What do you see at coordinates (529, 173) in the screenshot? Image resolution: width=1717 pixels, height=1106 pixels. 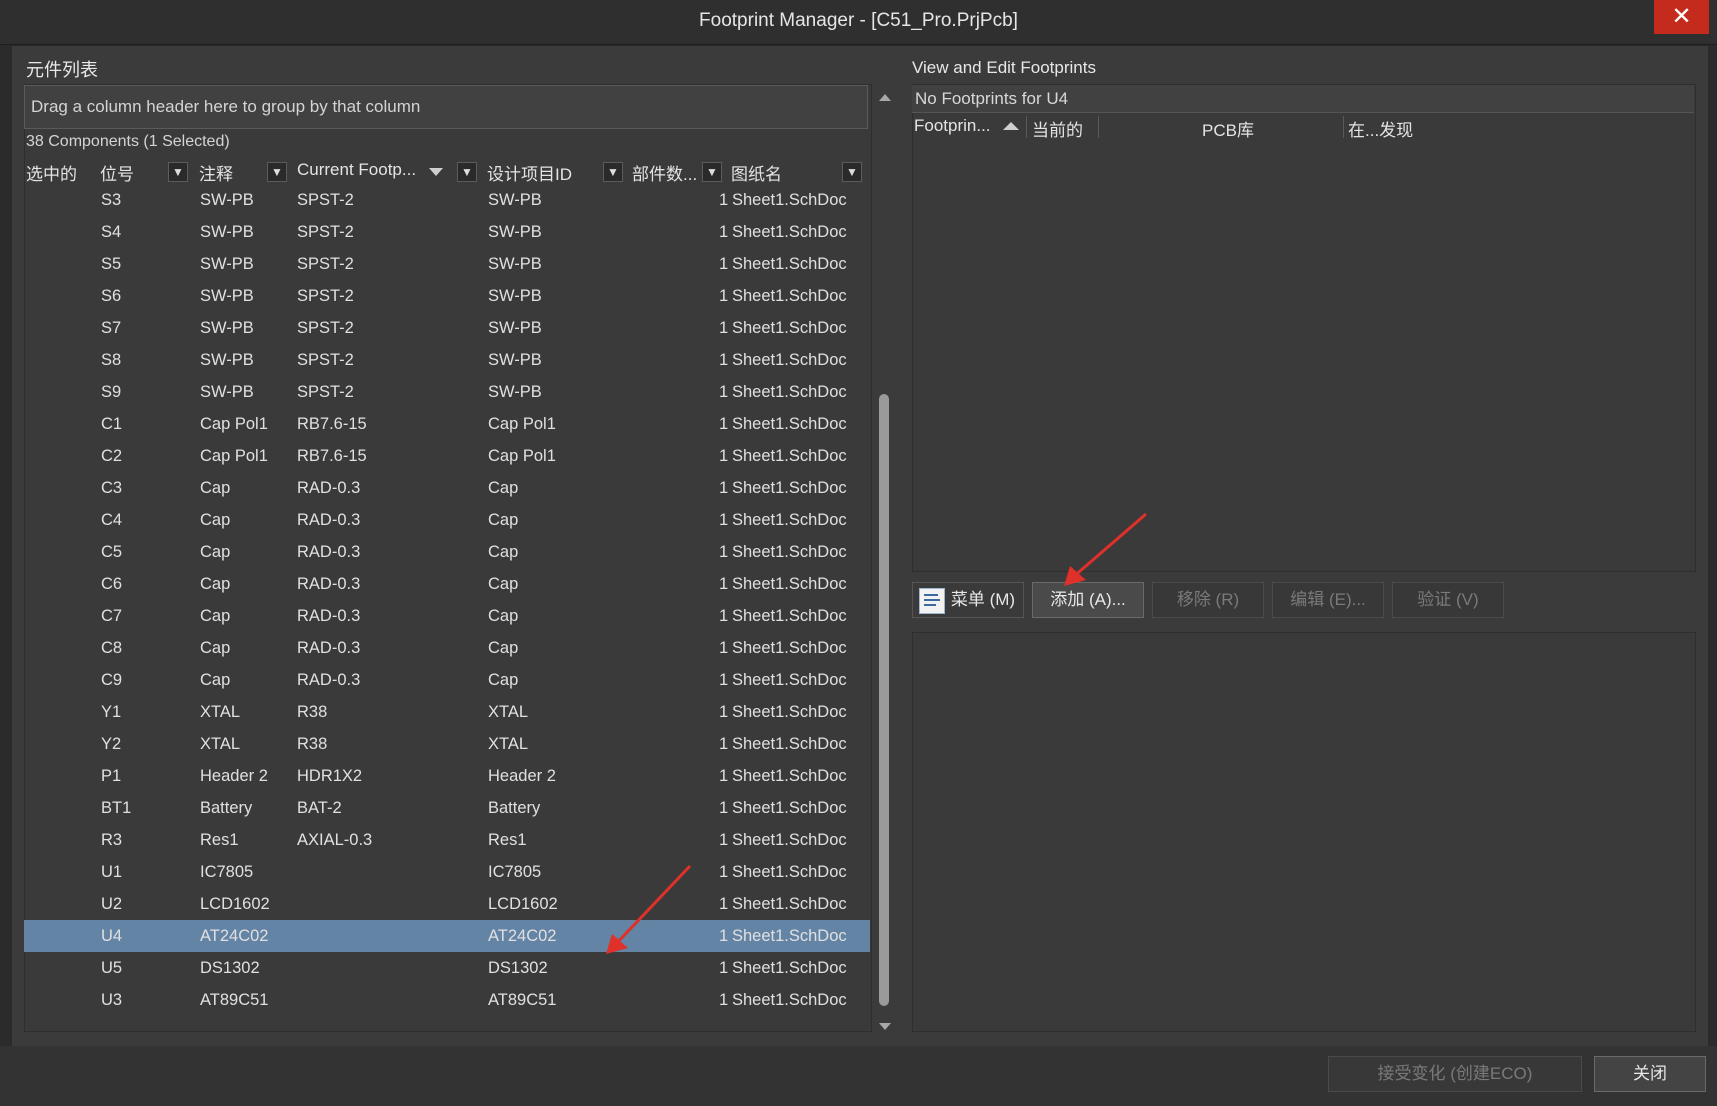 I see `column-header-design-item-id: 设计项目ID` at bounding box center [529, 173].